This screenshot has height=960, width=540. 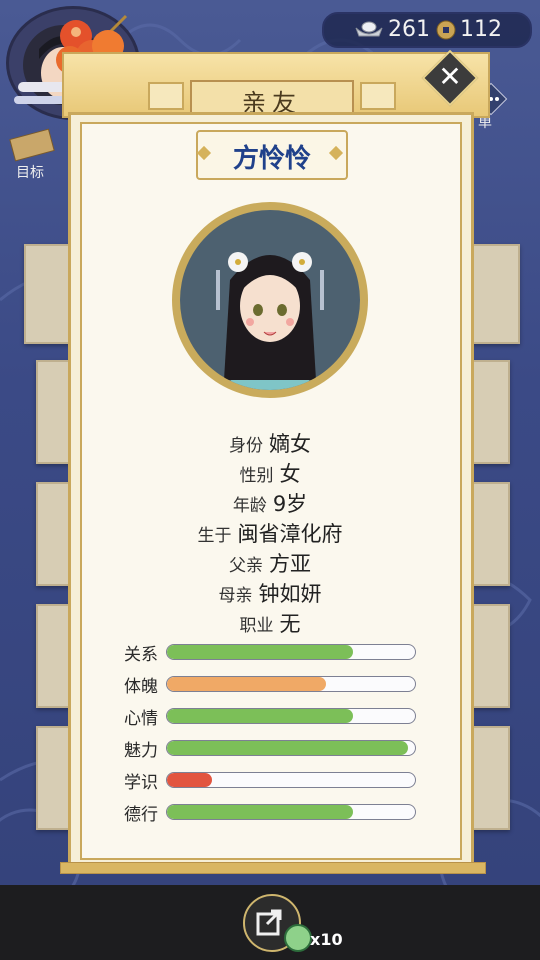 I want to click on silver-count: 261, so click(x=409, y=29).